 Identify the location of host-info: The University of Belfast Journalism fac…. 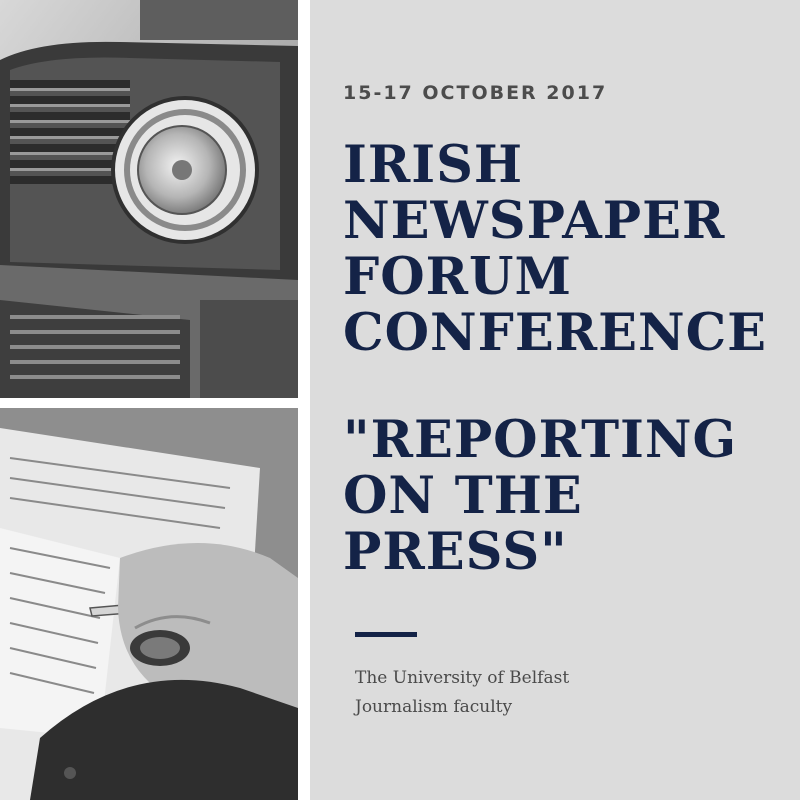
(462, 693).